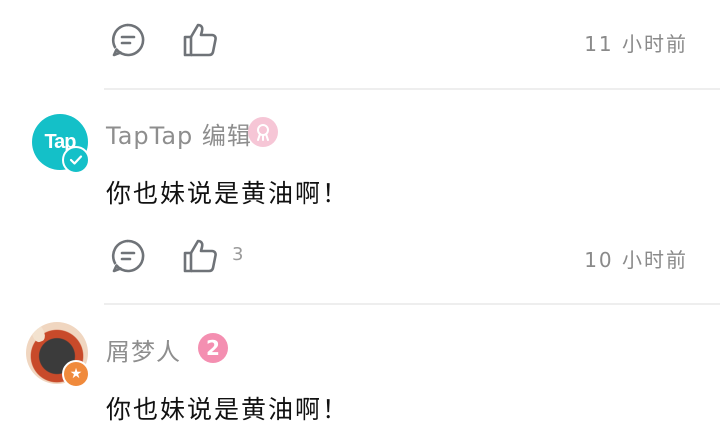  I want to click on comment-time: 10 小时前, so click(636, 260).